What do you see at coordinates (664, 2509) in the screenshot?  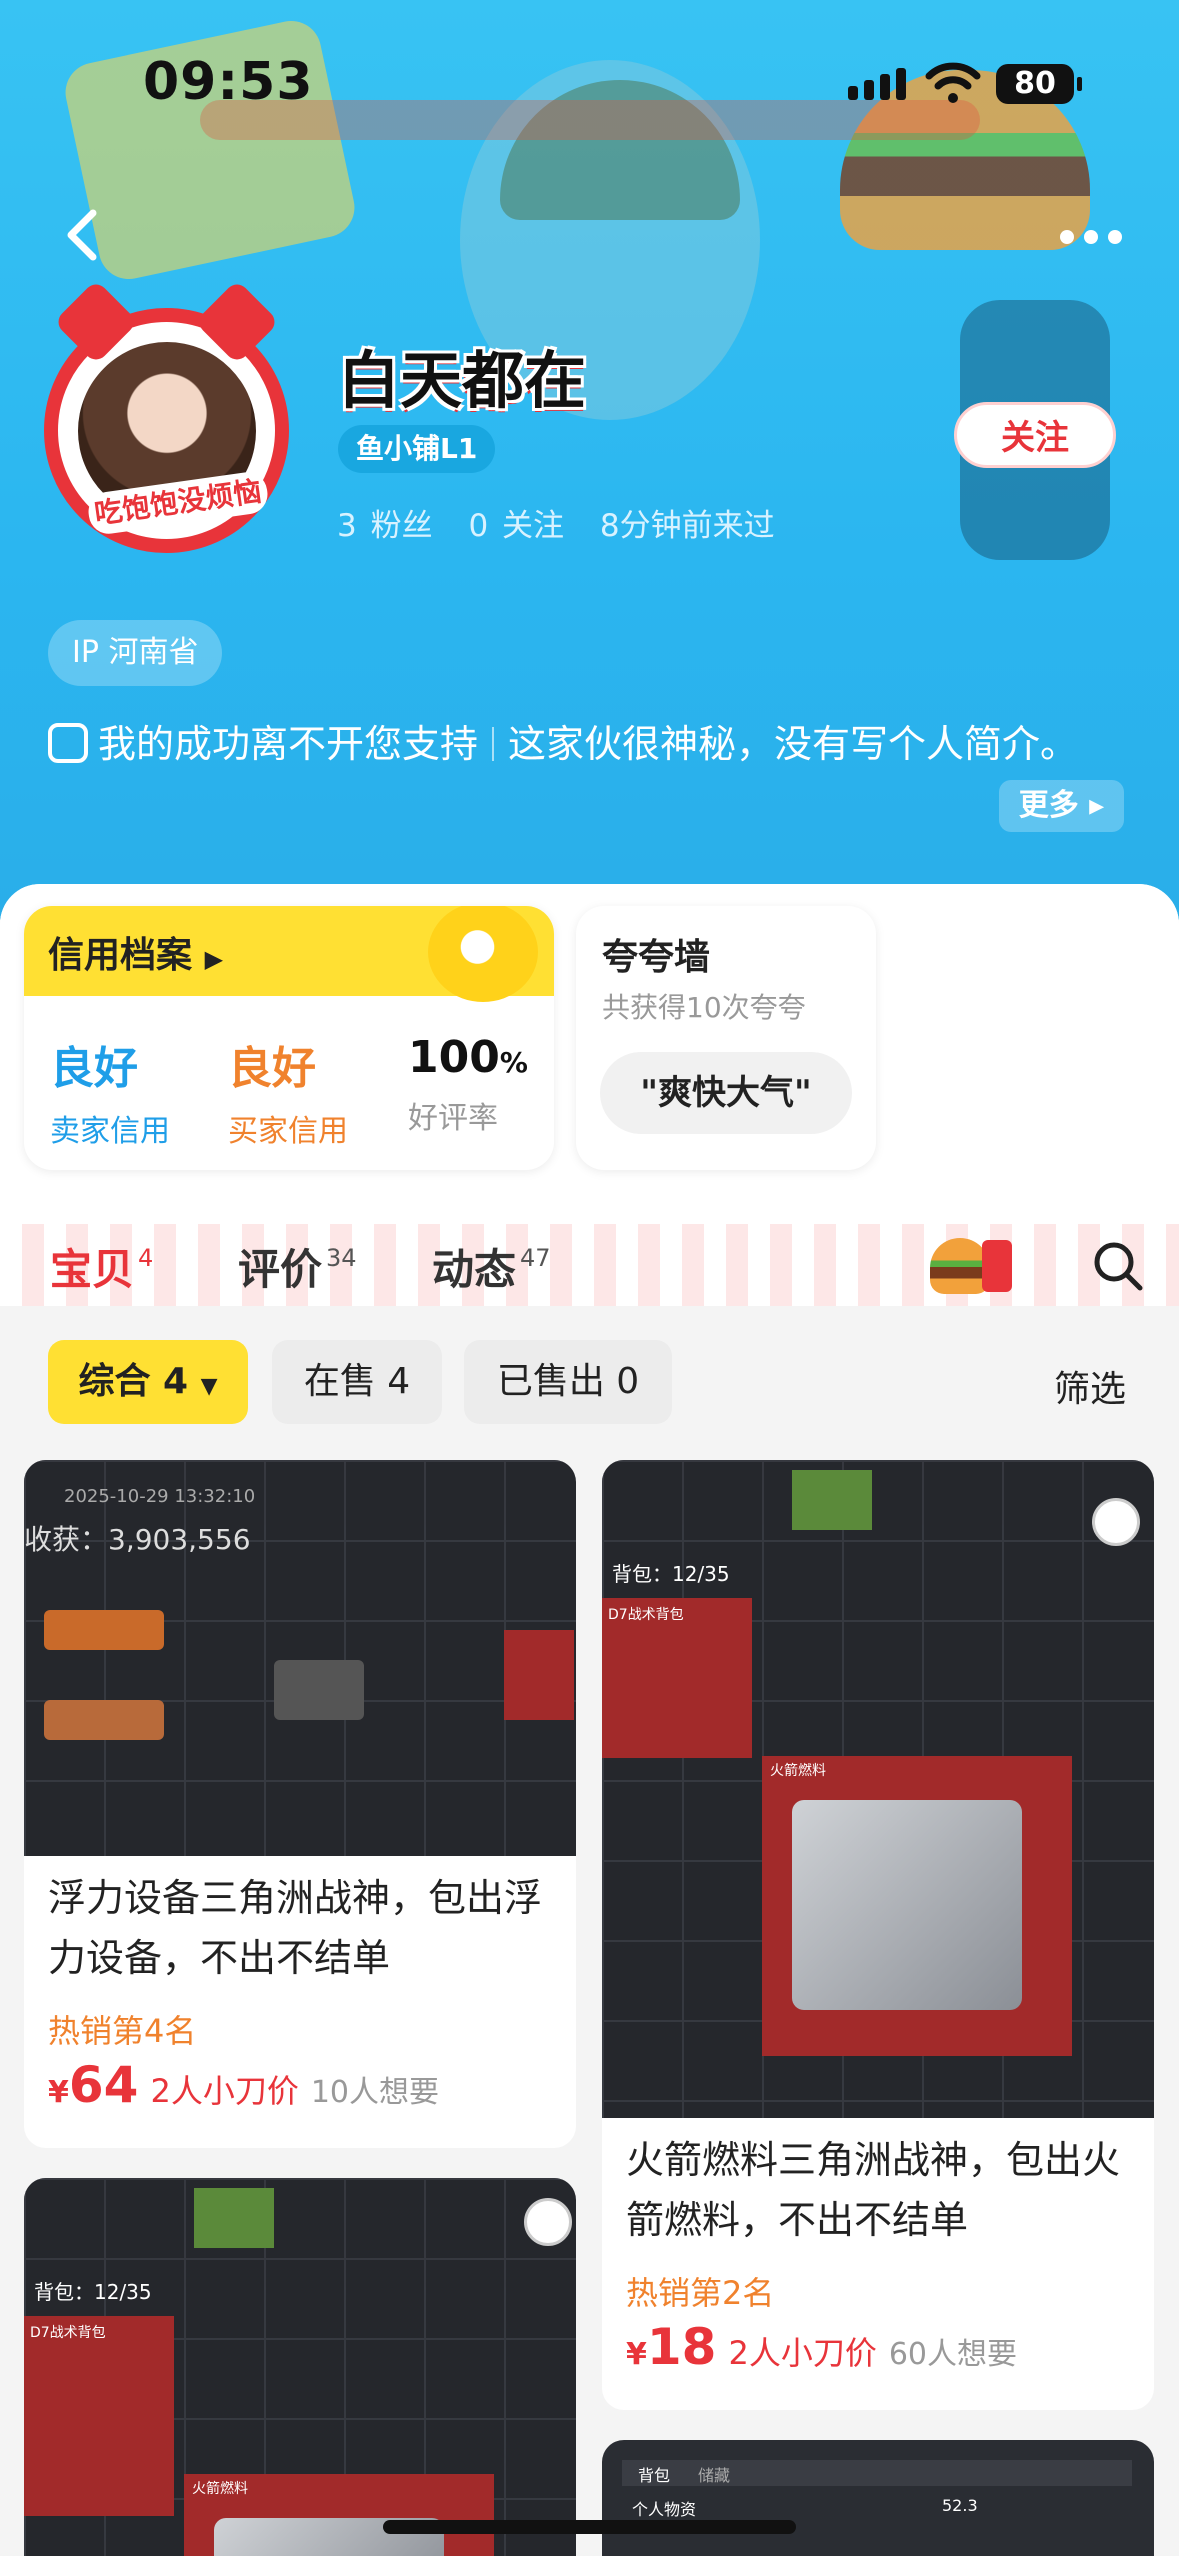 I see `screenshot-label: 个人物资` at bounding box center [664, 2509].